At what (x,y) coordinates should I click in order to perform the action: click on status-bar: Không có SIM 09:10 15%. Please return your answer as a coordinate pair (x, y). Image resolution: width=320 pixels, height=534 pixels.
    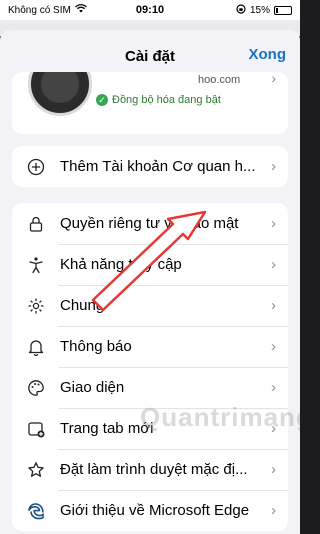
    Looking at the image, I should click on (150, 10).